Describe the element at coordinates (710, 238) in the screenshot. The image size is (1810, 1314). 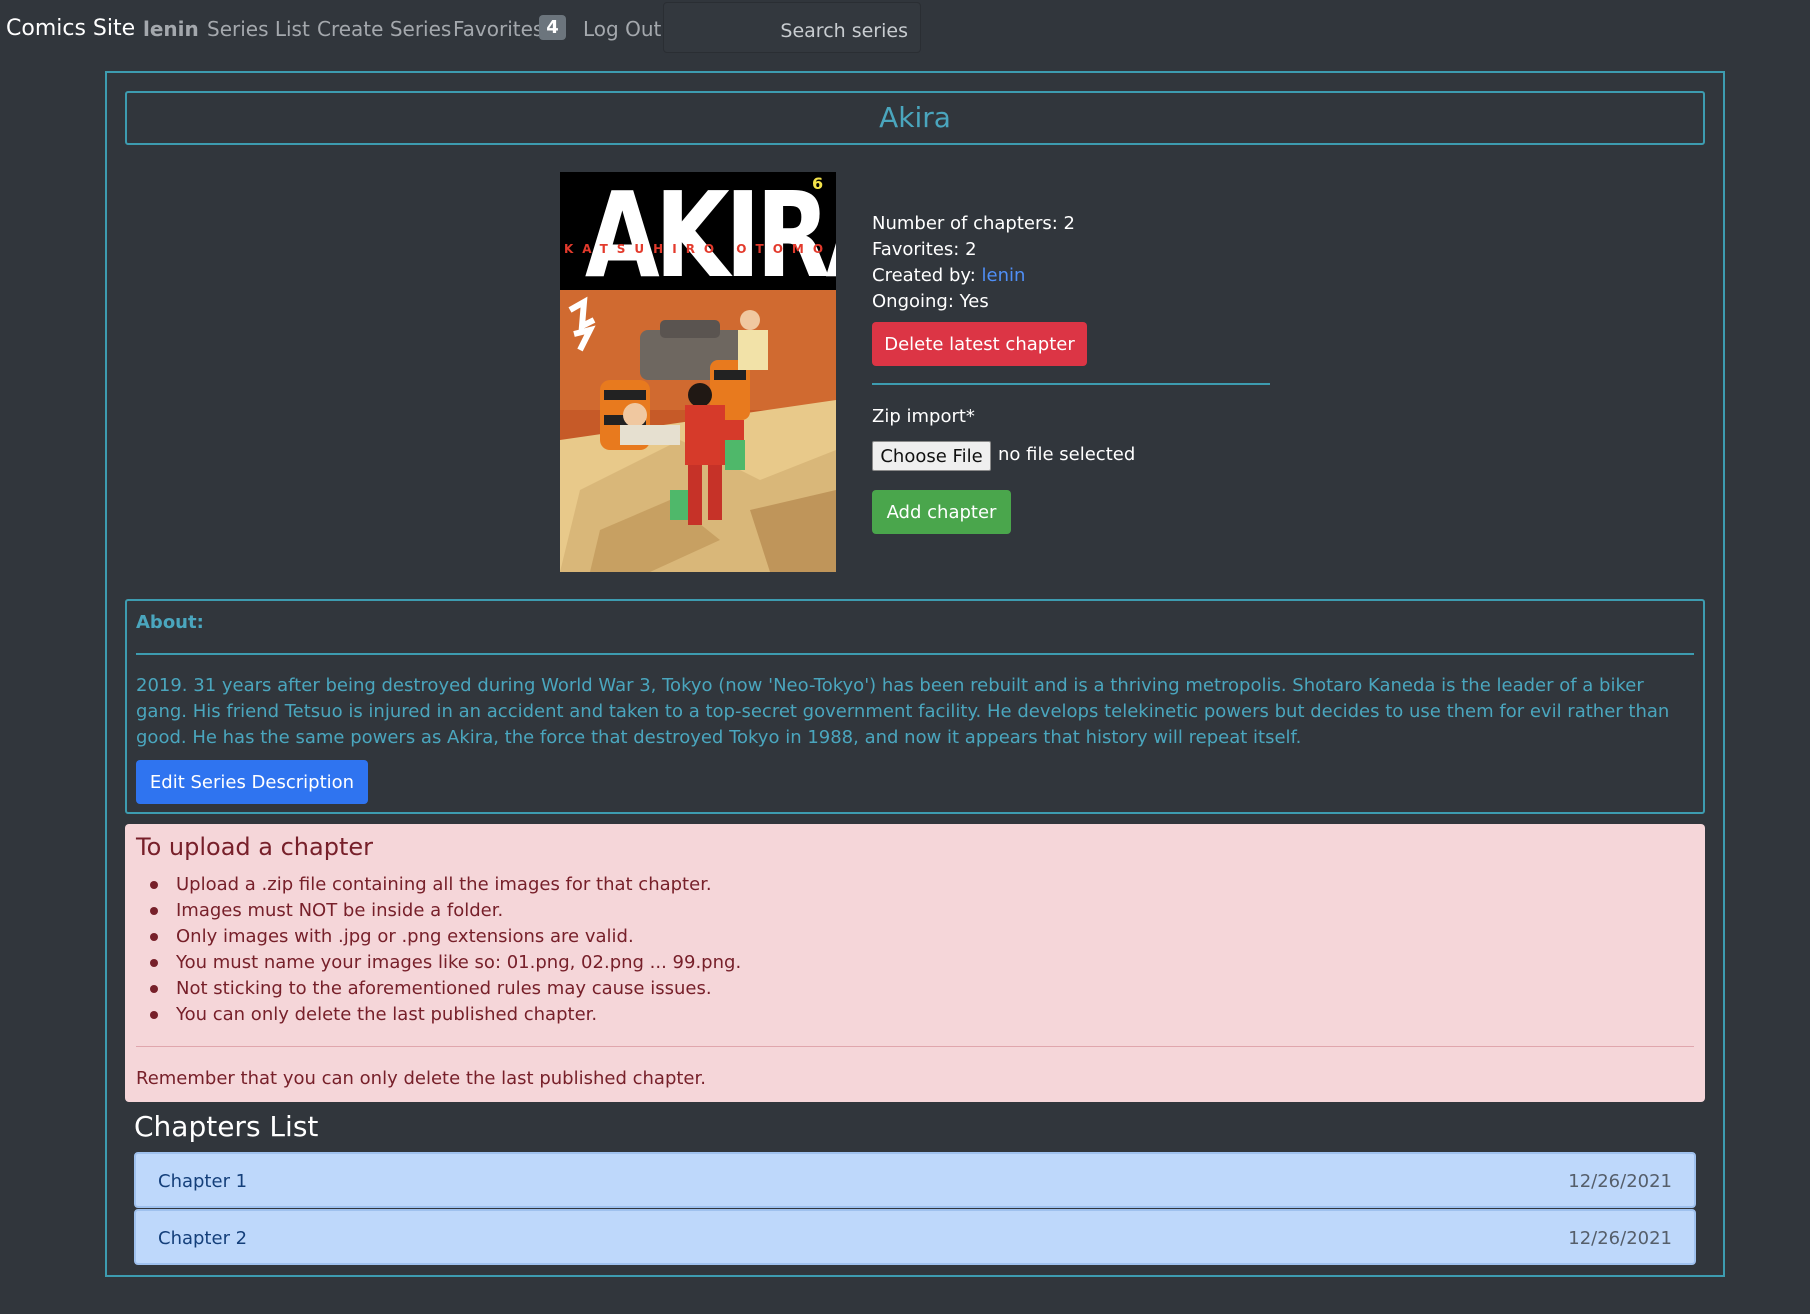
I see `cover-title-text: AKIRA` at that location.